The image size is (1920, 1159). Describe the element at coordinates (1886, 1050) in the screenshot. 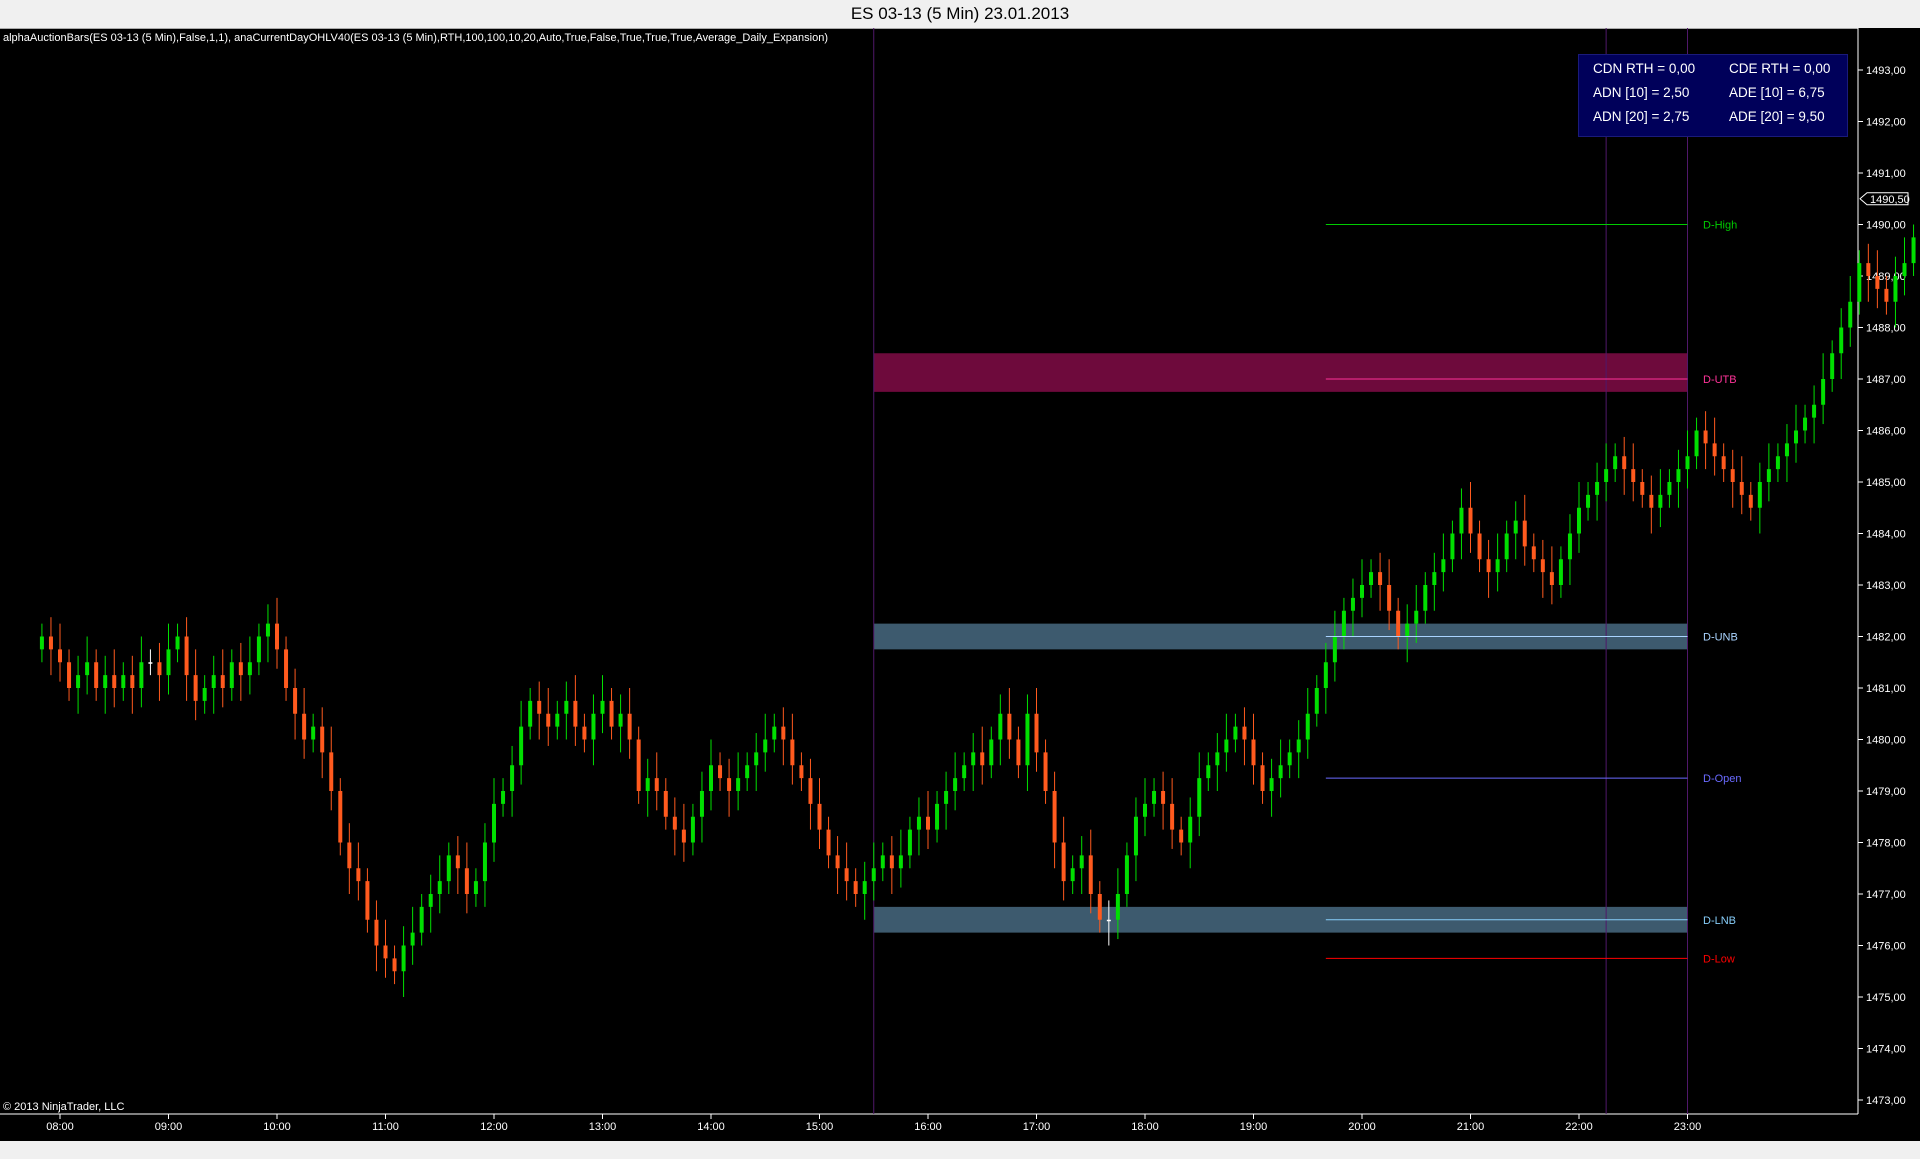

I see `y-tick-label: 1474,00` at that location.